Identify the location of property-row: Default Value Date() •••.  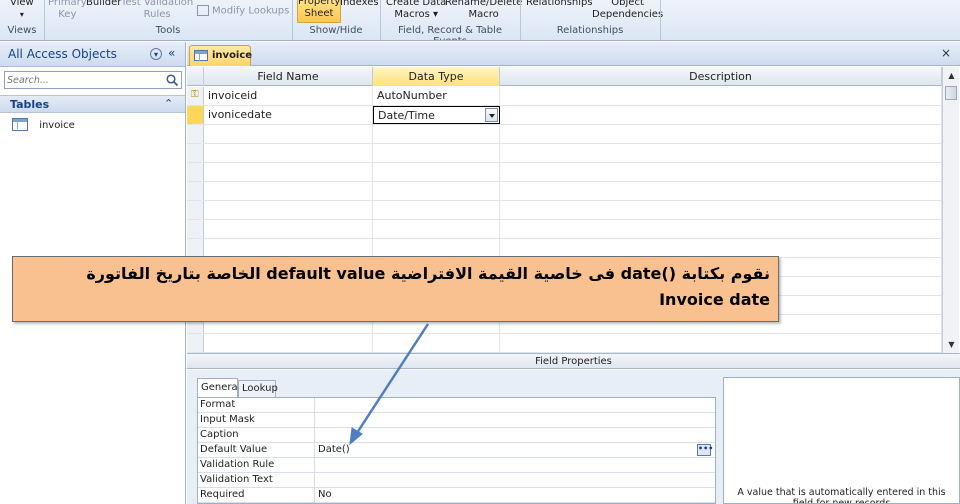
(456, 450).